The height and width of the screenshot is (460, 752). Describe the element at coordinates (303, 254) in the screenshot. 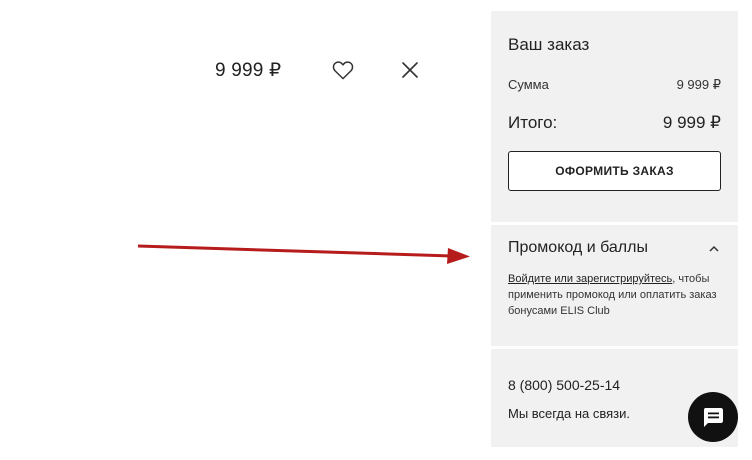

I see `annotation-arrow` at that location.